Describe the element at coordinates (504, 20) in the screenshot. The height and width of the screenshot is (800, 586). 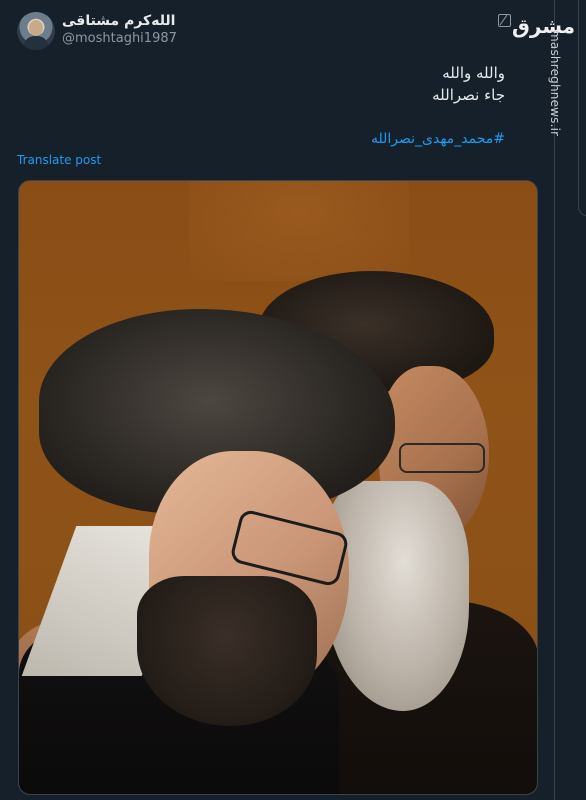
I see `edit-icon` at that location.